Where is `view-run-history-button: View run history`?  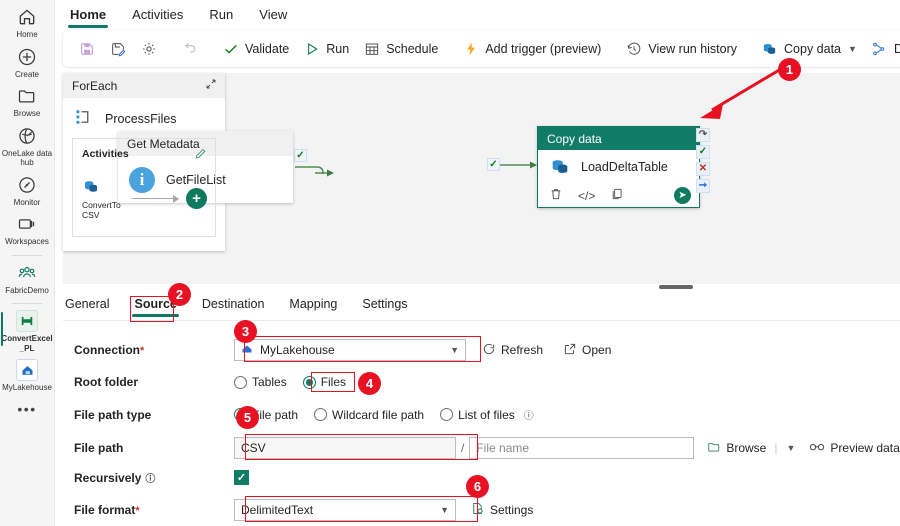
view-run-history-button: View run history is located at coordinates (681, 49).